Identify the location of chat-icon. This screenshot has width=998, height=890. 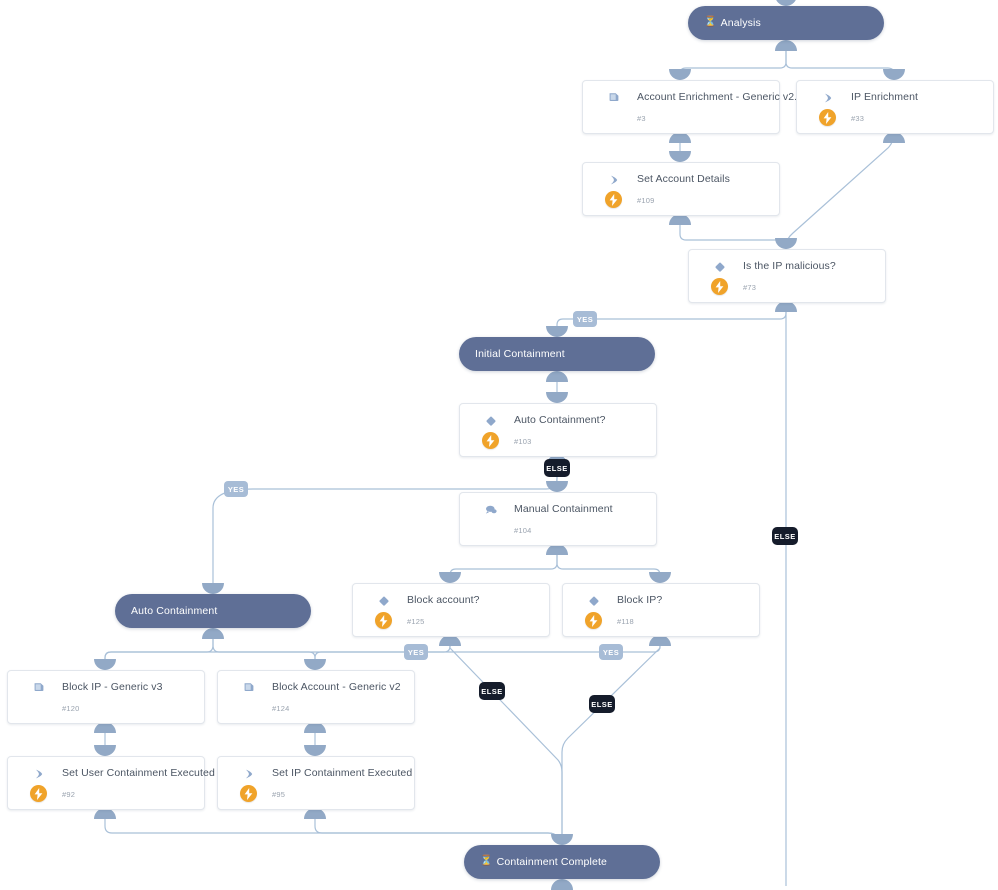
(491, 510).